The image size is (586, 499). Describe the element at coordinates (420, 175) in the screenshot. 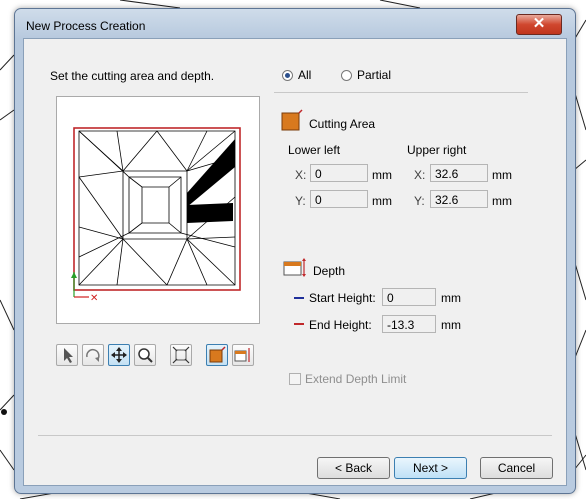

I see `upper-right-x-label: X:` at that location.